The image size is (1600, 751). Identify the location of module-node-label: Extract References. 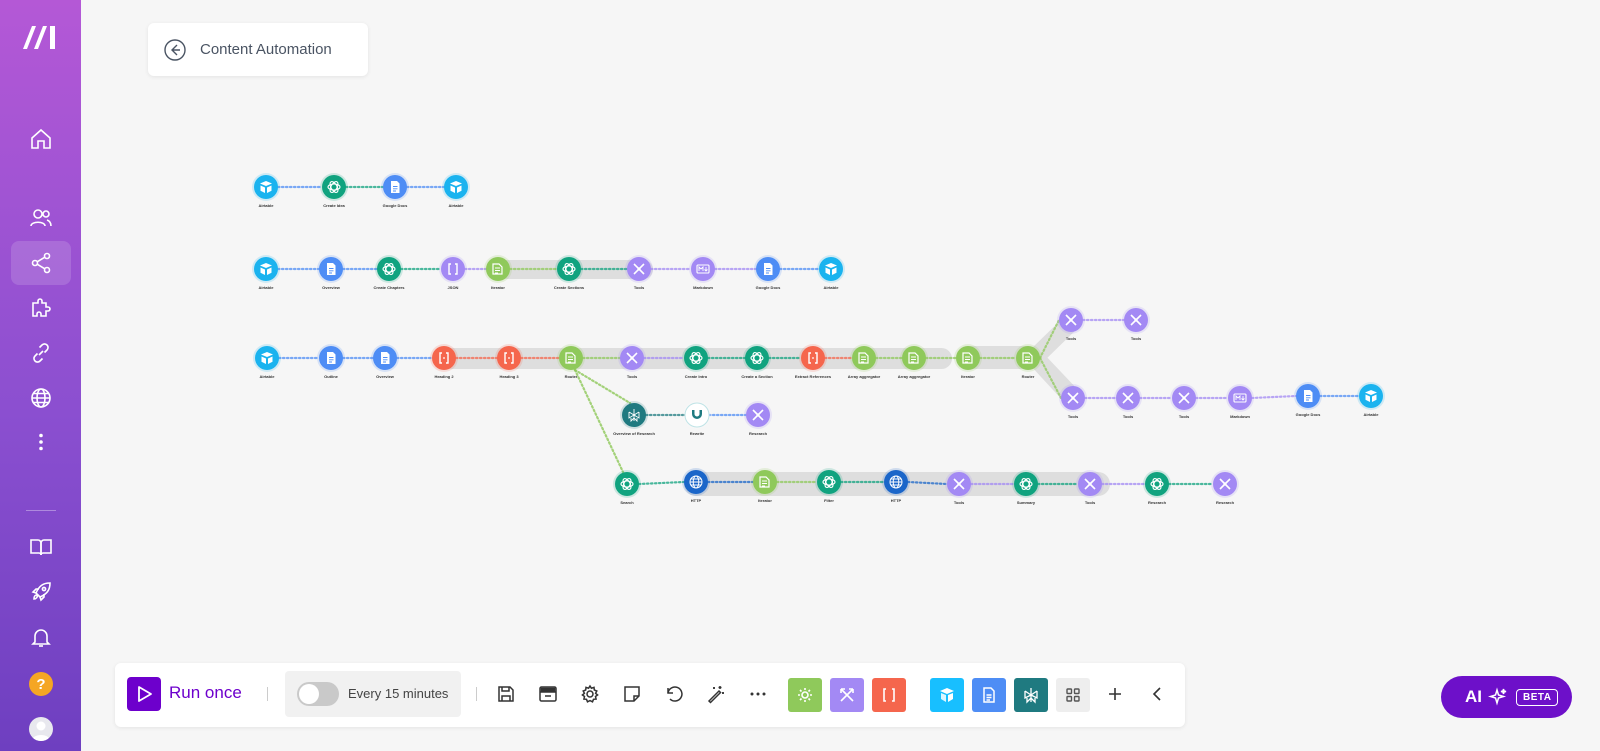
(813, 376).